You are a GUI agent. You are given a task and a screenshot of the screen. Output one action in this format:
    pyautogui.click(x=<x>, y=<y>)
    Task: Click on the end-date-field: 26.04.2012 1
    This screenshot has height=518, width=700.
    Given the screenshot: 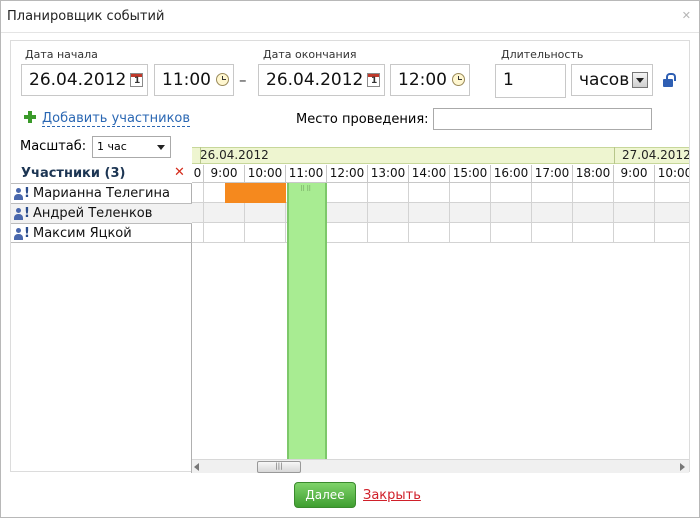 What is the action you would take?
    pyautogui.click(x=321, y=80)
    